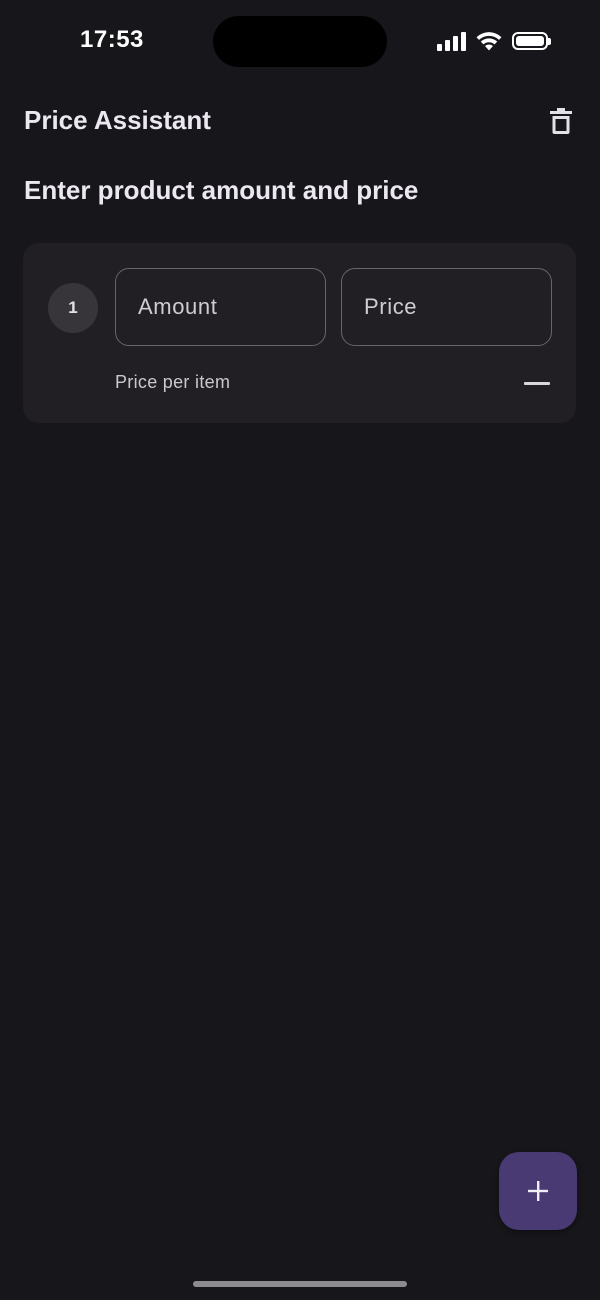 This screenshot has width=600, height=1300. I want to click on section-heading: Enter product amount and price, so click(221, 190).